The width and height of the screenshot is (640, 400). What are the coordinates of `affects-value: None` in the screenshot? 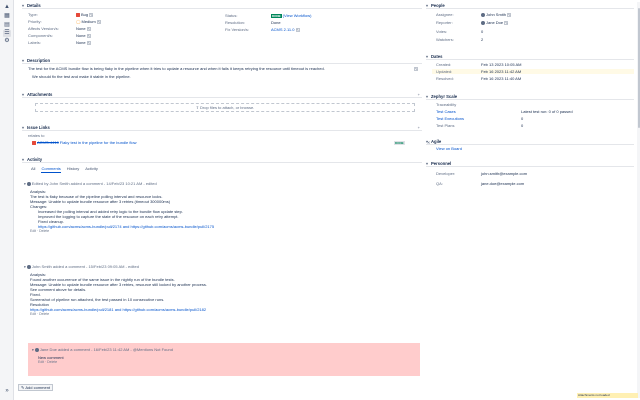 It's located at (81, 28).